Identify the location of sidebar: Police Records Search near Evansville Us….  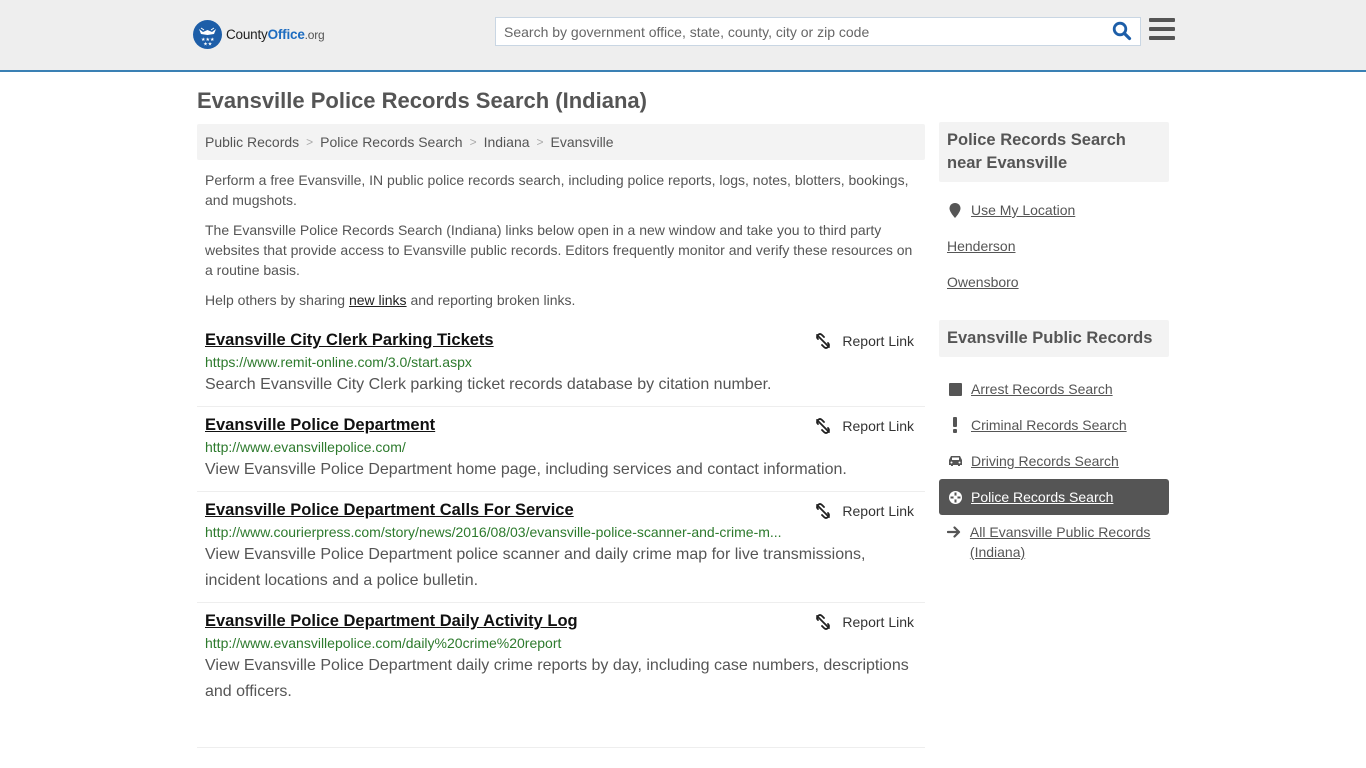
(1054, 345).